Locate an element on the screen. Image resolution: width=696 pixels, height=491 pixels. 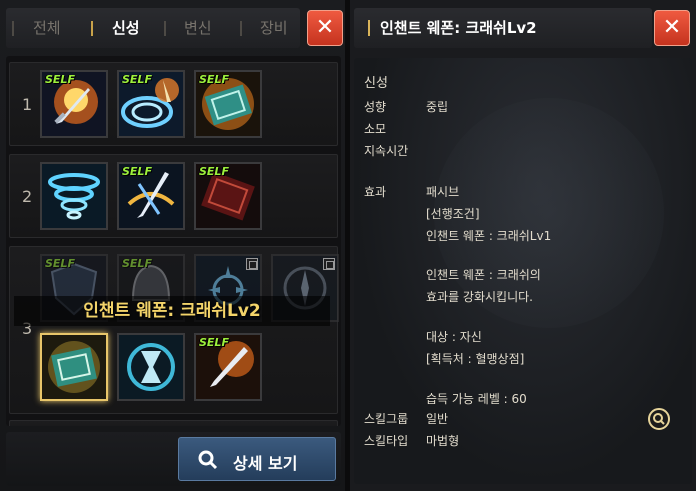
skill-row-1: 1 SELF SELF SELF is located at coordinates (173, 104).